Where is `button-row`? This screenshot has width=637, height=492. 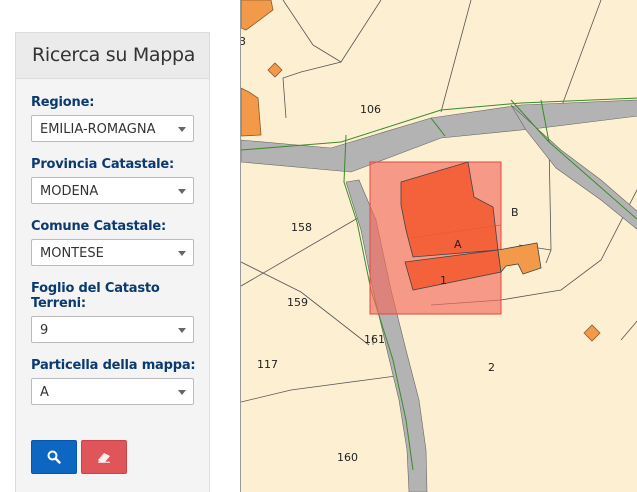 button-row is located at coordinates (120, 457).